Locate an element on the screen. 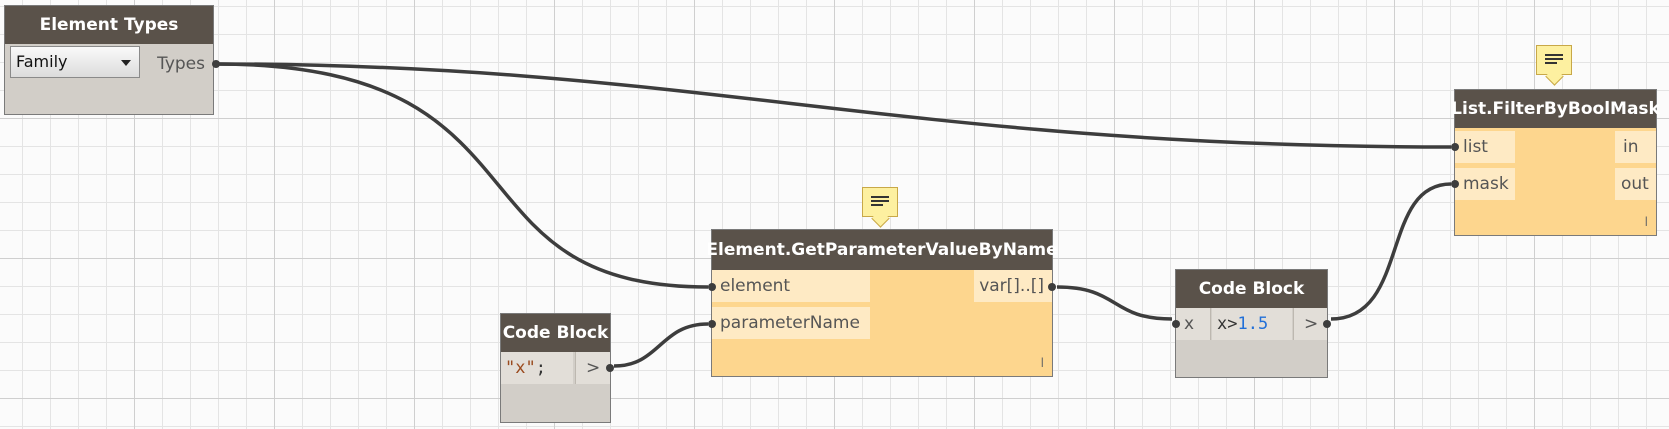 This screenshot has width=1669, height=429. code-string: "x" is located at coordinates (520, 368).